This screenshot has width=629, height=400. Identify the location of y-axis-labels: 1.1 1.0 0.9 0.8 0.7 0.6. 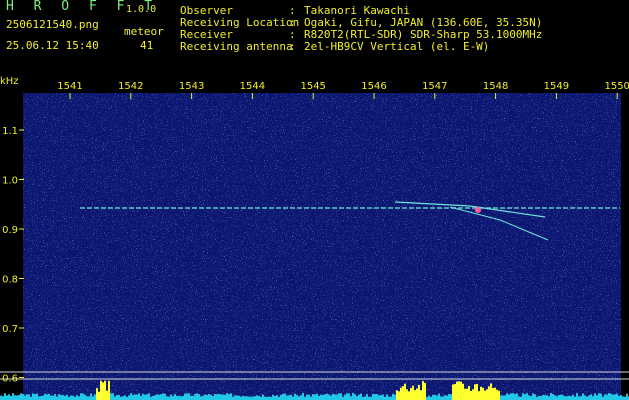
(10, 255).